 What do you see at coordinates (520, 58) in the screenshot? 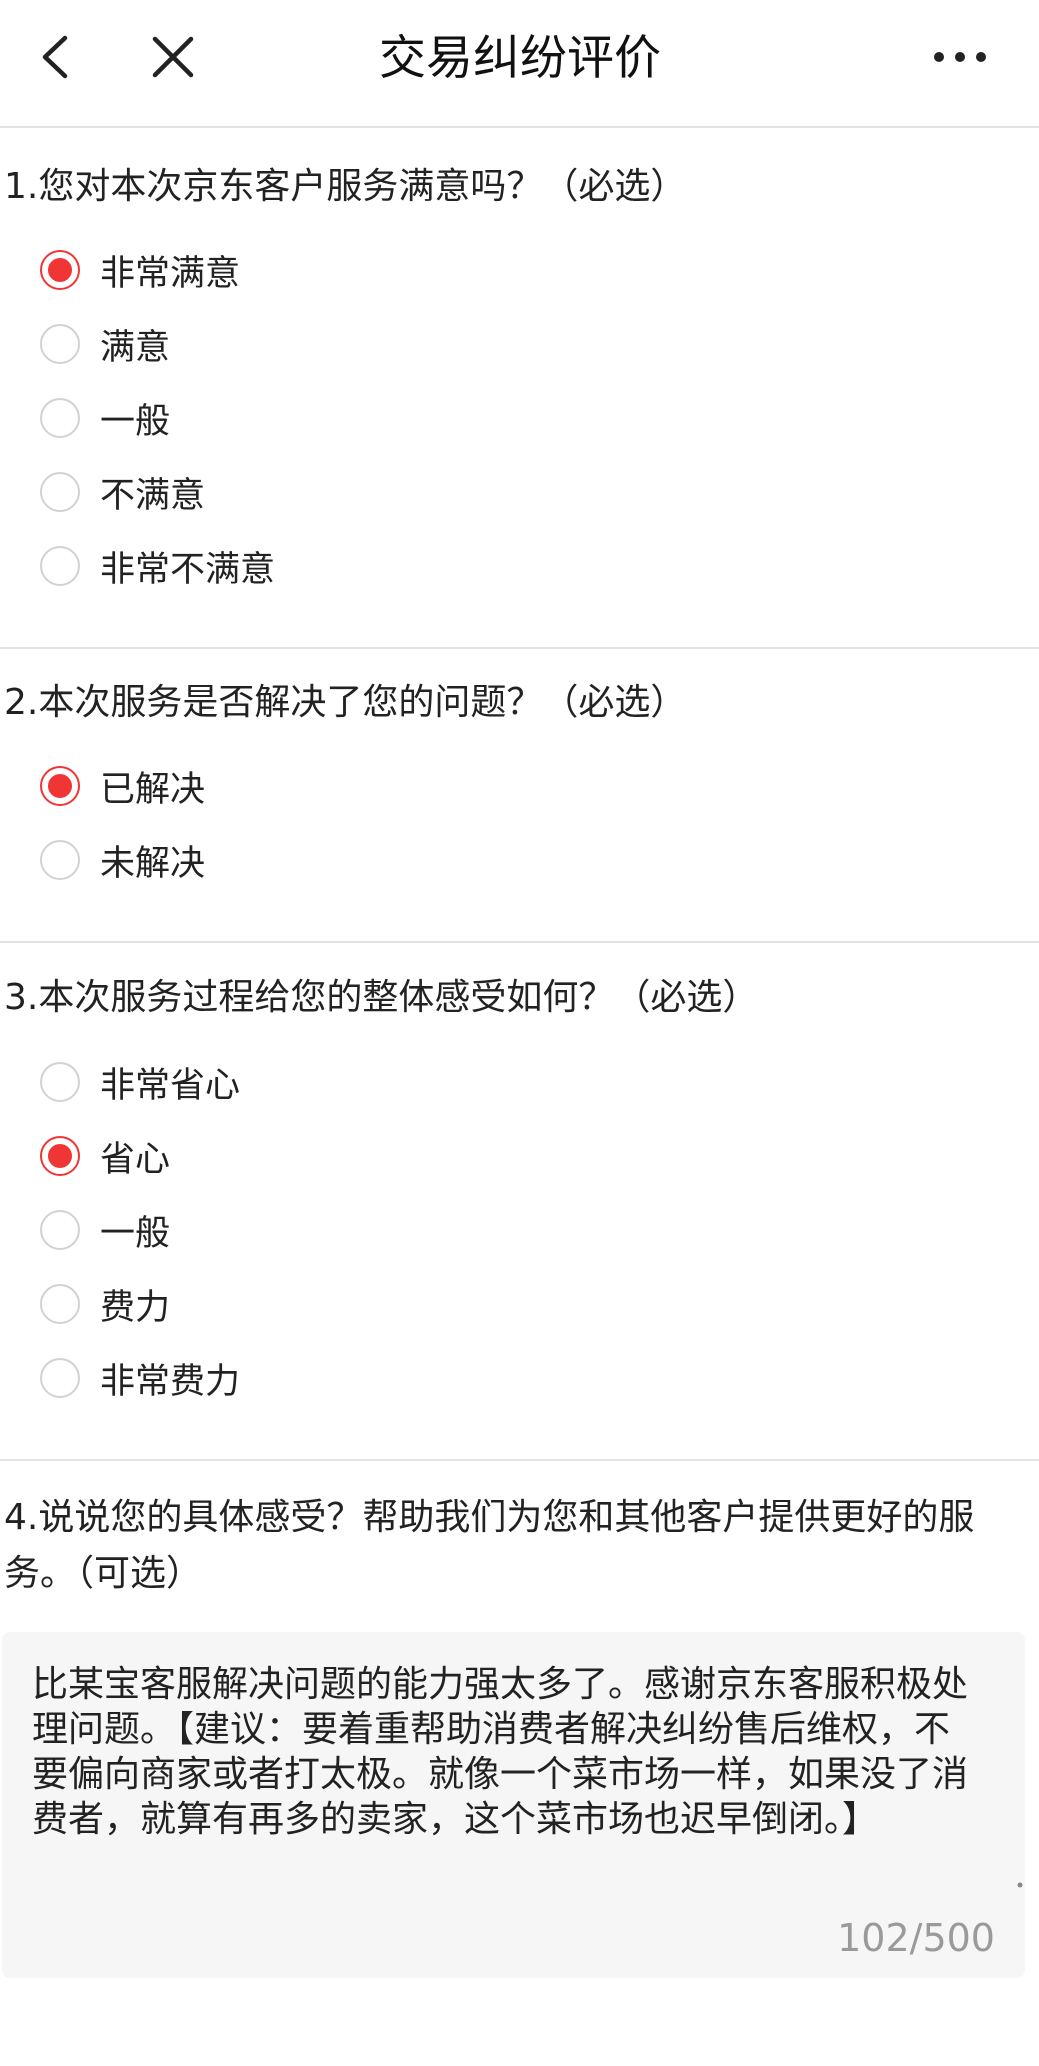
I see `page-title: 交易纠纷评价` at bounding box center [520, 58].